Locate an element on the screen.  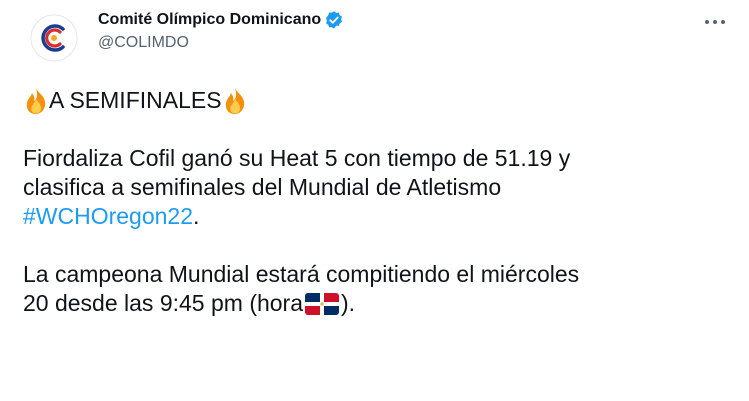
more-options-button is located at coordinates (715, 22).